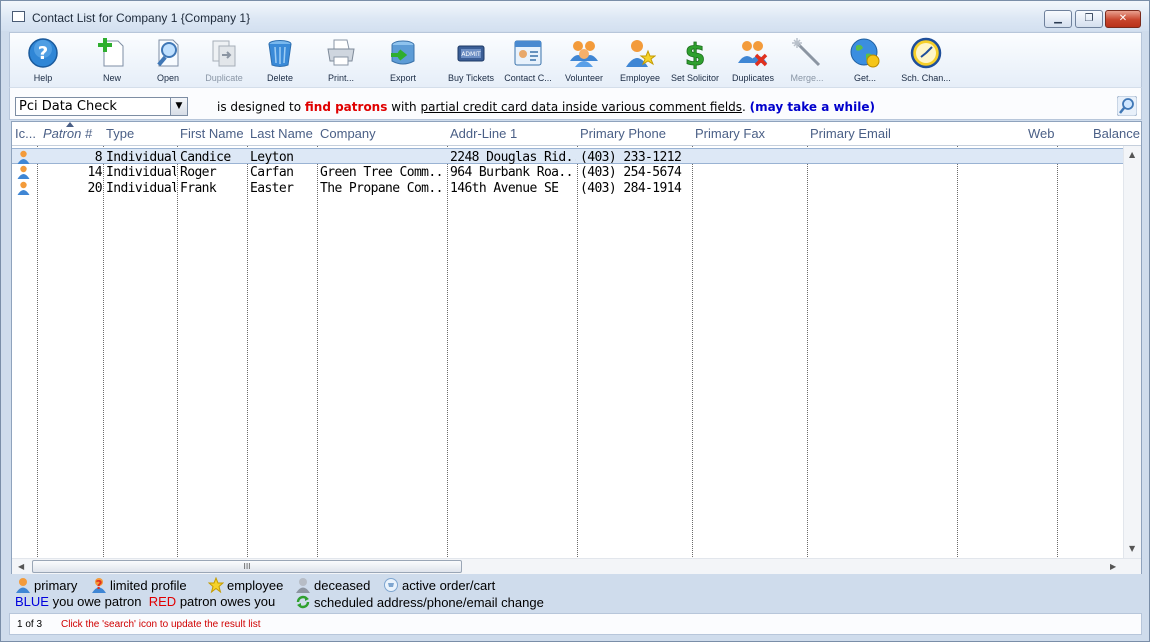 The height and width of the screenshot is (642, 1150). Describe the element at coordinates (439, 585) in the screenshot. I see `legend-active-order: active order/cart` at that location.